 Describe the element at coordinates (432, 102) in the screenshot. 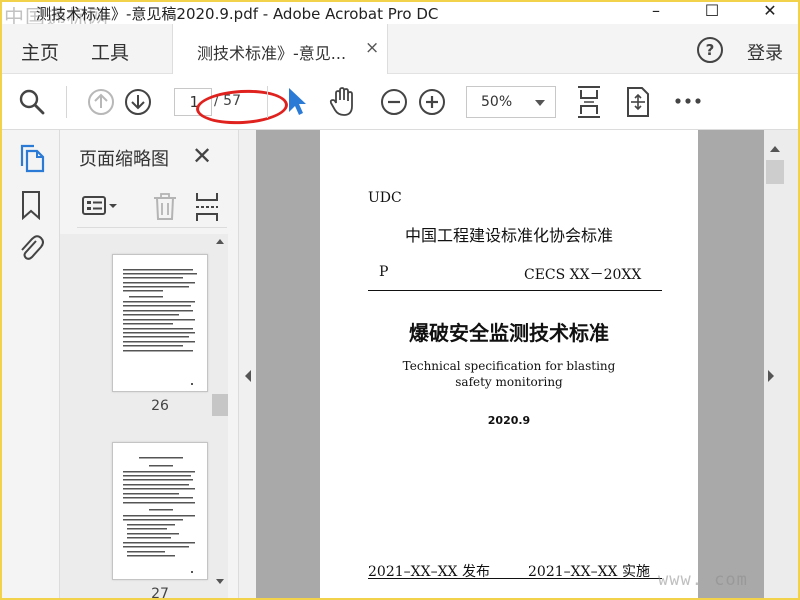

I see `zoom-in-icon` at that location.